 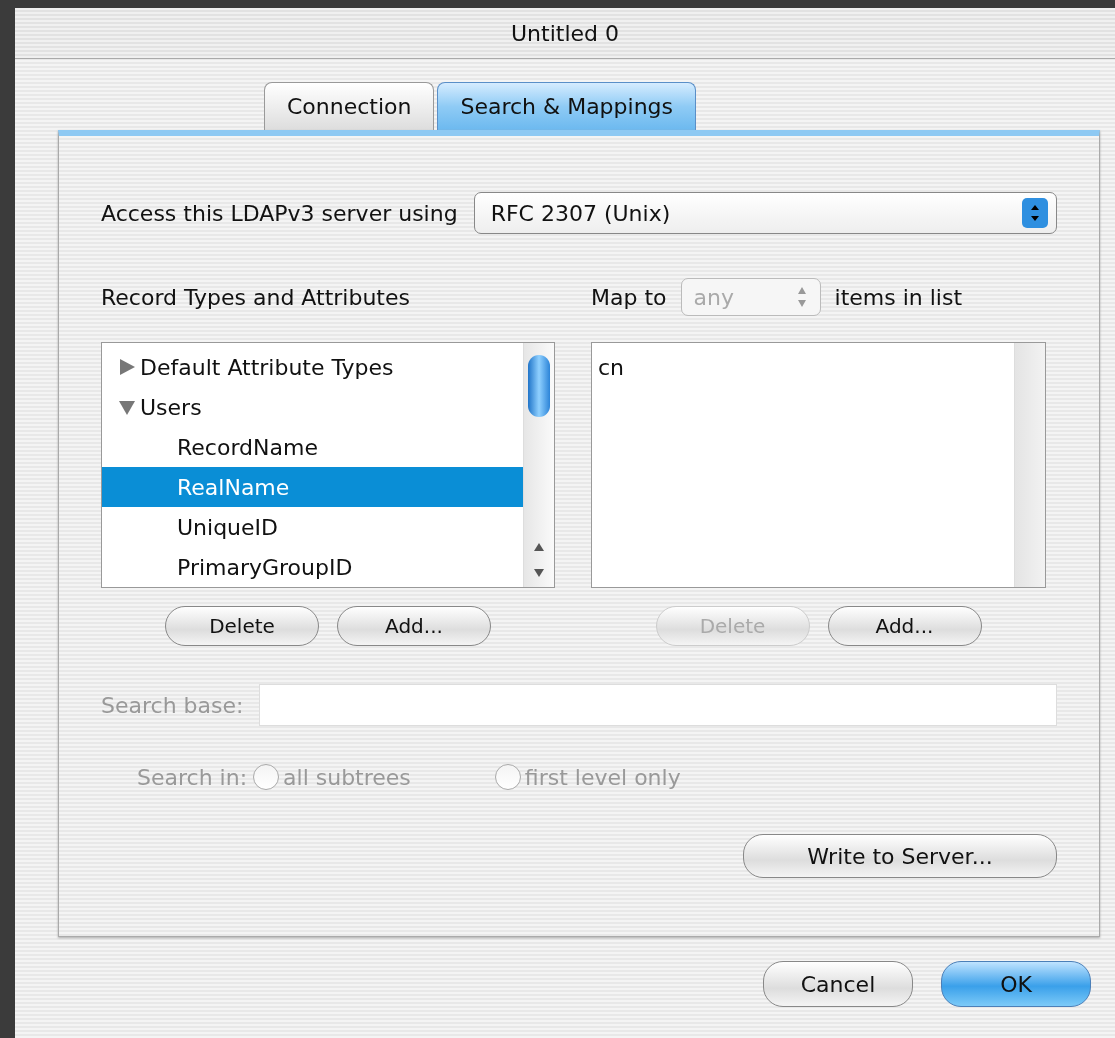 I want to click on tree-row: Users, so click(x=312, y=407).